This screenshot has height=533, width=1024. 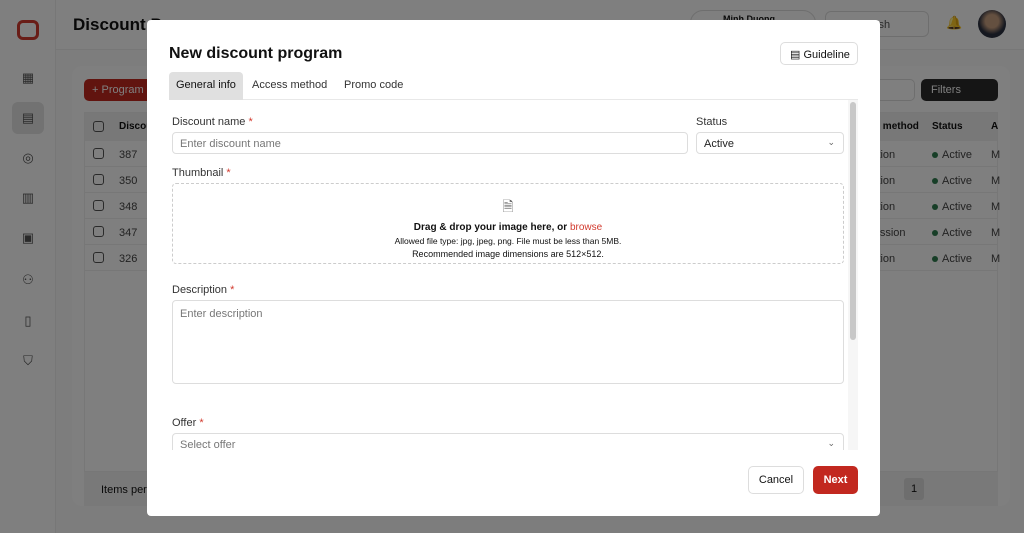 What do you see at coordinates (212, 122) in the screenshot?
I see `discount-name-label: Discount name *` at bounding box center [212, 122].